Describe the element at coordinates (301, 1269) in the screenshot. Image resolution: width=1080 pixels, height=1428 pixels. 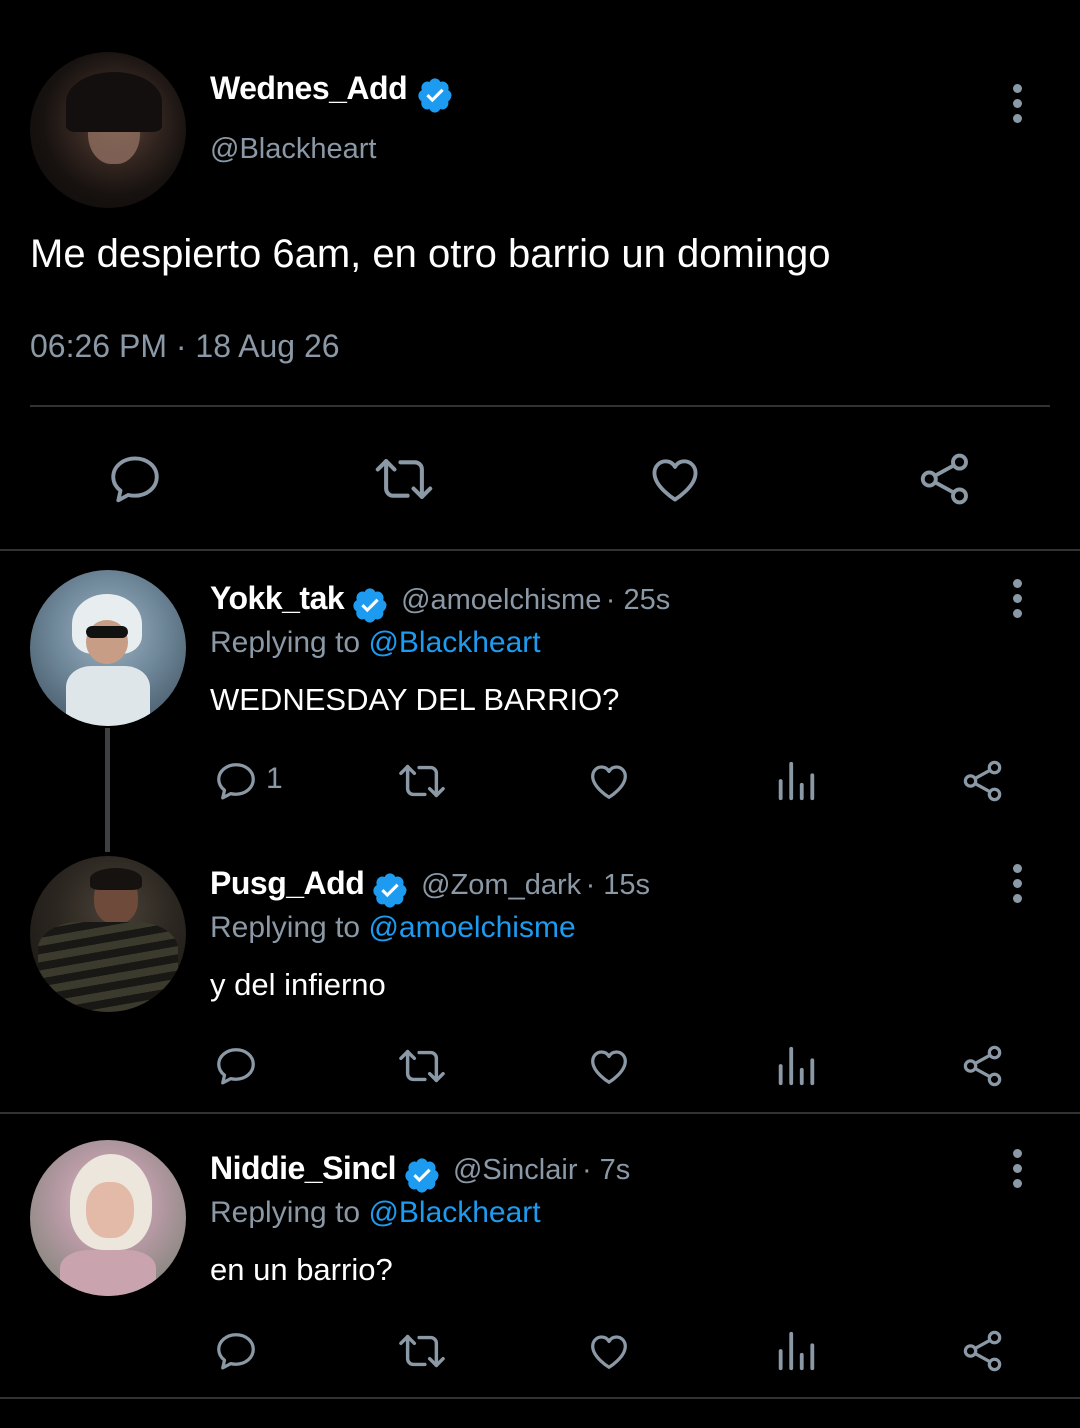
I see `reply-text: en un barrio?` at that location.